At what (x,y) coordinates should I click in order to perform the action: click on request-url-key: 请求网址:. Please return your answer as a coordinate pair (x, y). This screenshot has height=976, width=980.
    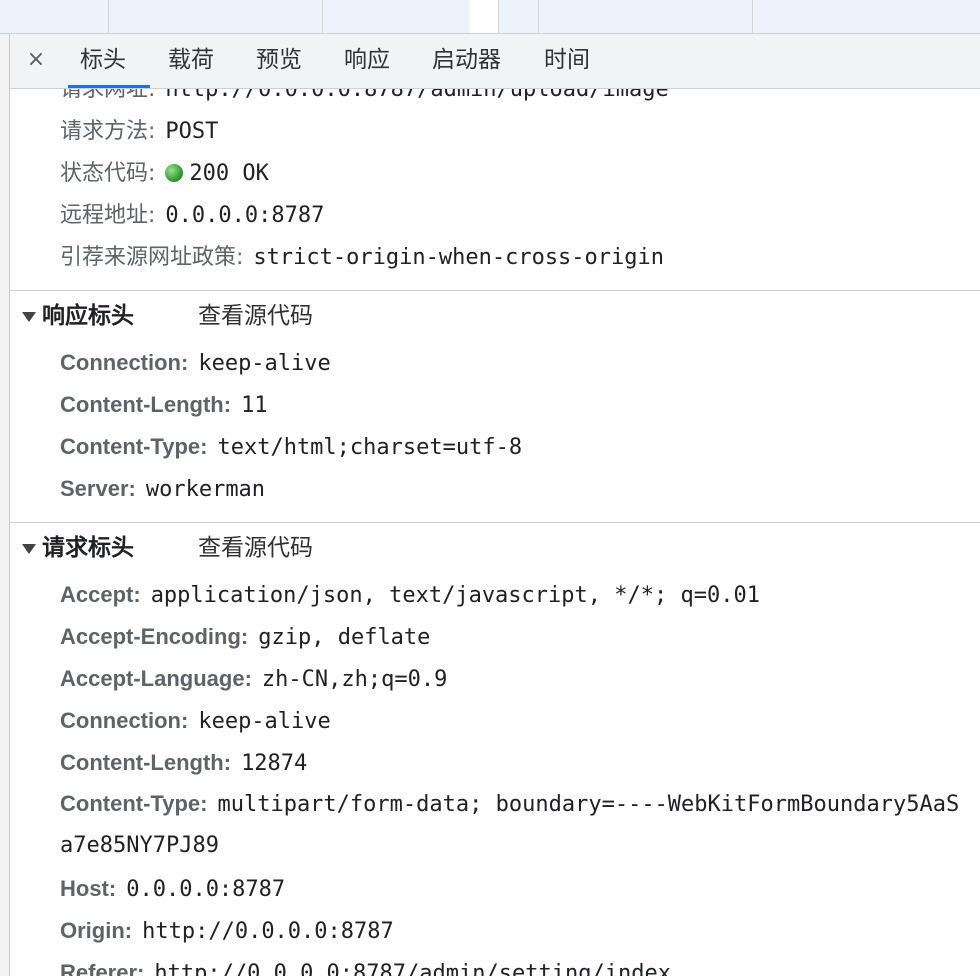
    Looking at the image, I should click on (108, 95).